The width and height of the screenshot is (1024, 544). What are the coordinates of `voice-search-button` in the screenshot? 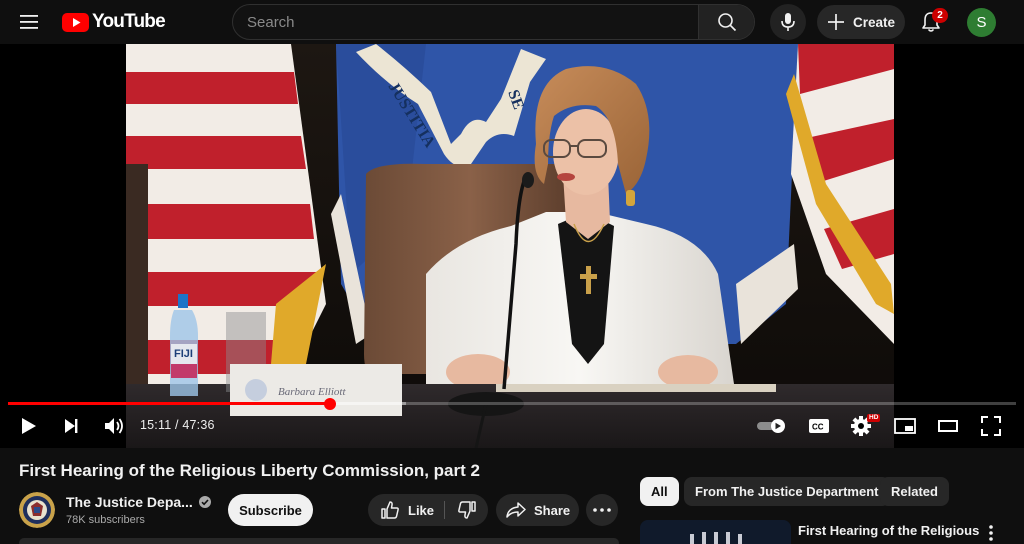 It's located at (788, 22).